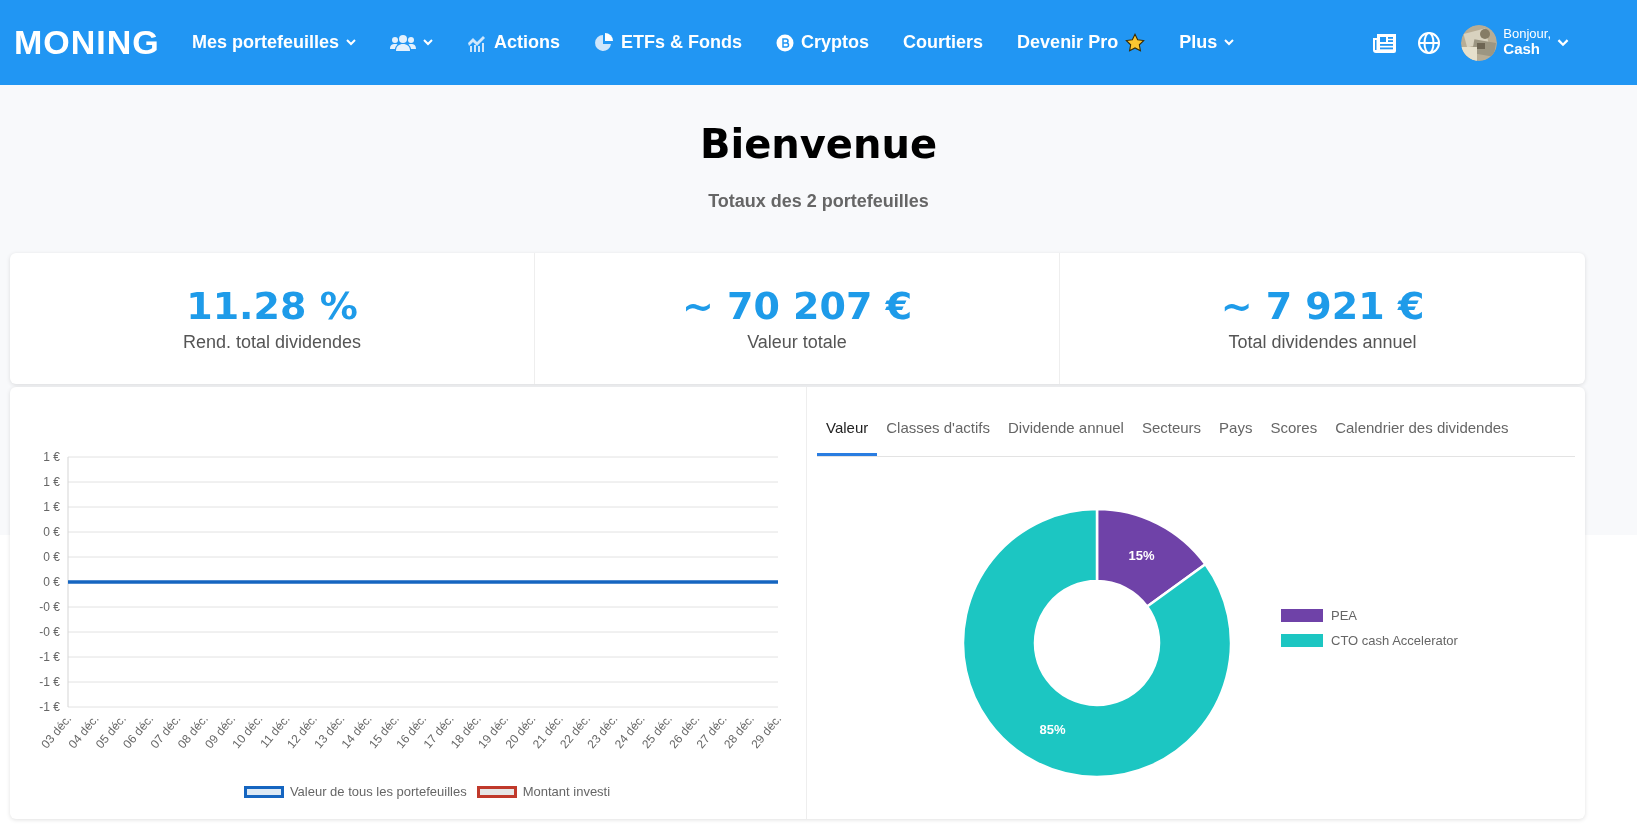 The width and height of the screenshot is (1637, 837). Describe the element at coordinates (1294, 429) in the screenshot. I see `tab: Scores` at that location.